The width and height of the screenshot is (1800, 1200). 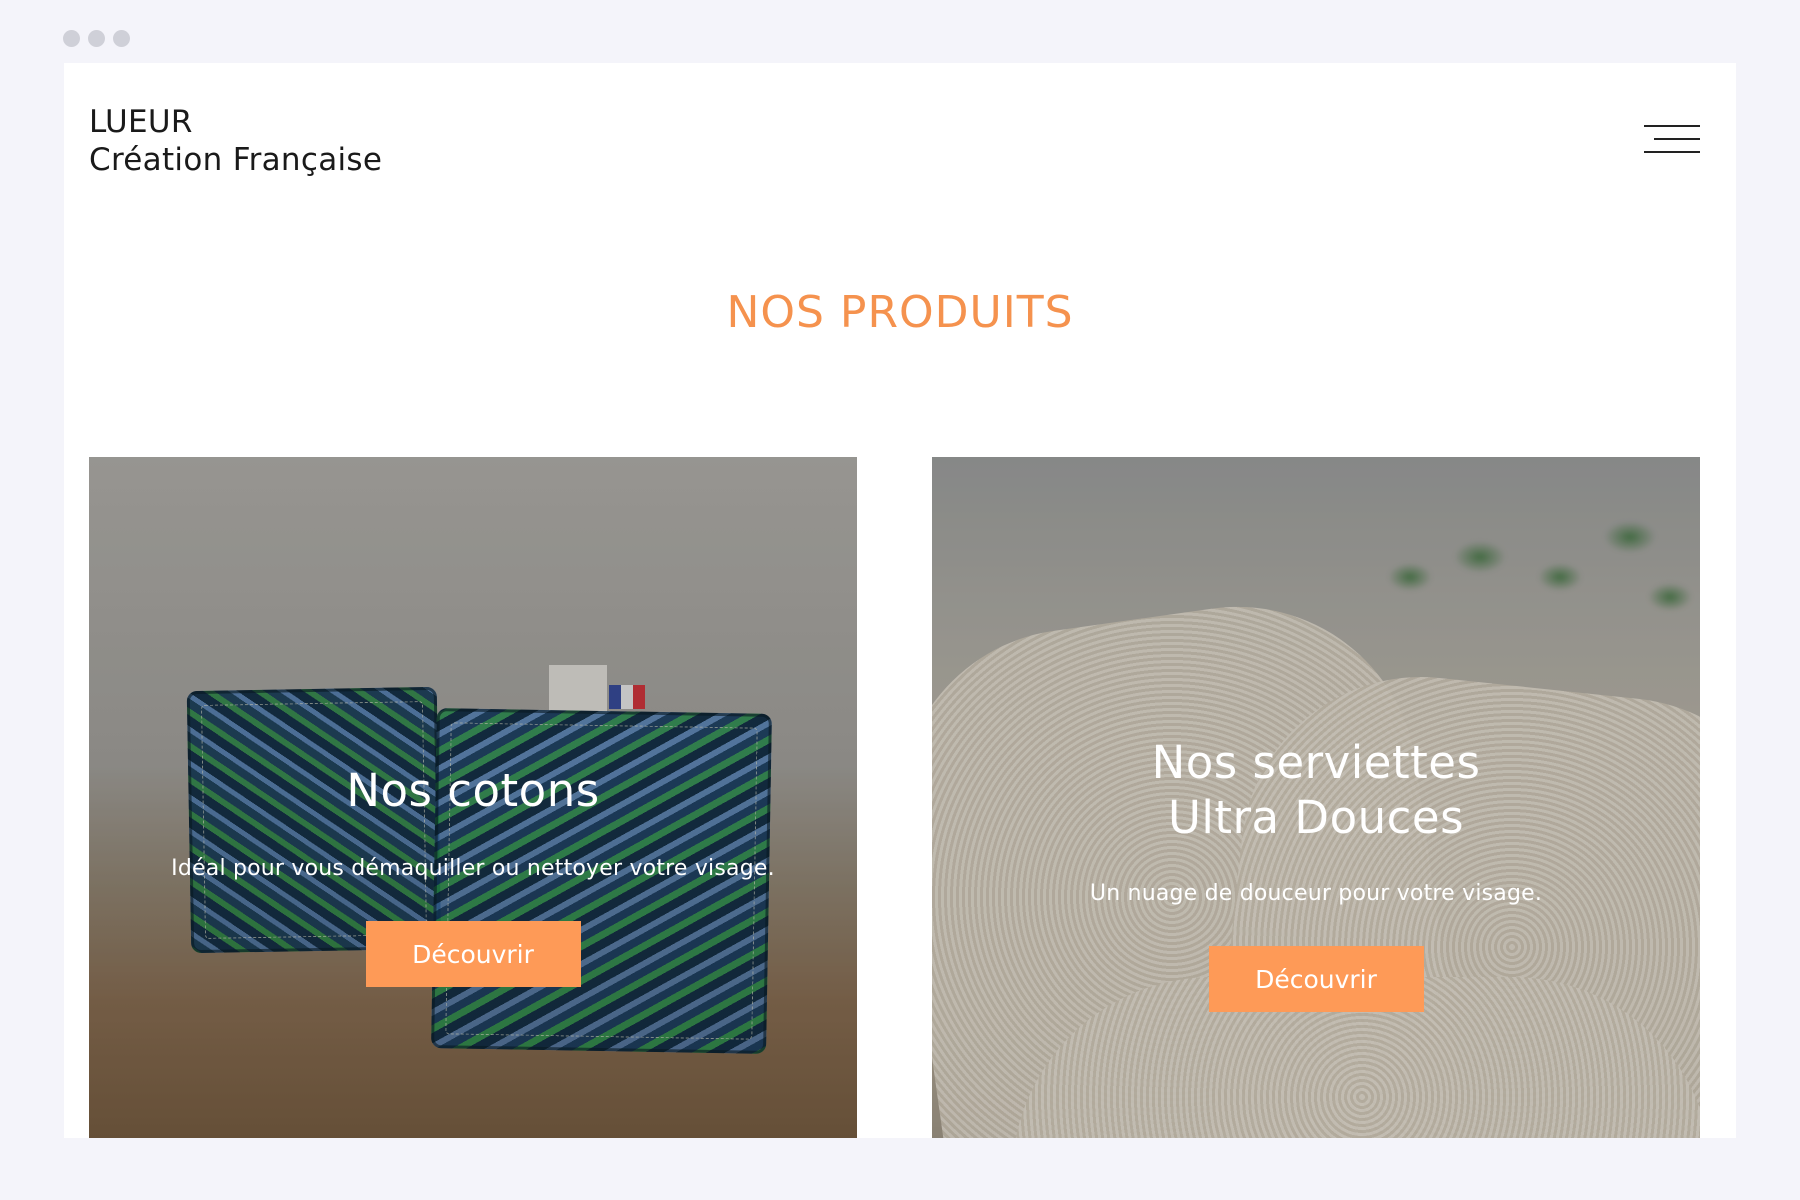 I want to click on product-description: Un nuage de douceur pour votre visage., so click(x=1316, y=893).